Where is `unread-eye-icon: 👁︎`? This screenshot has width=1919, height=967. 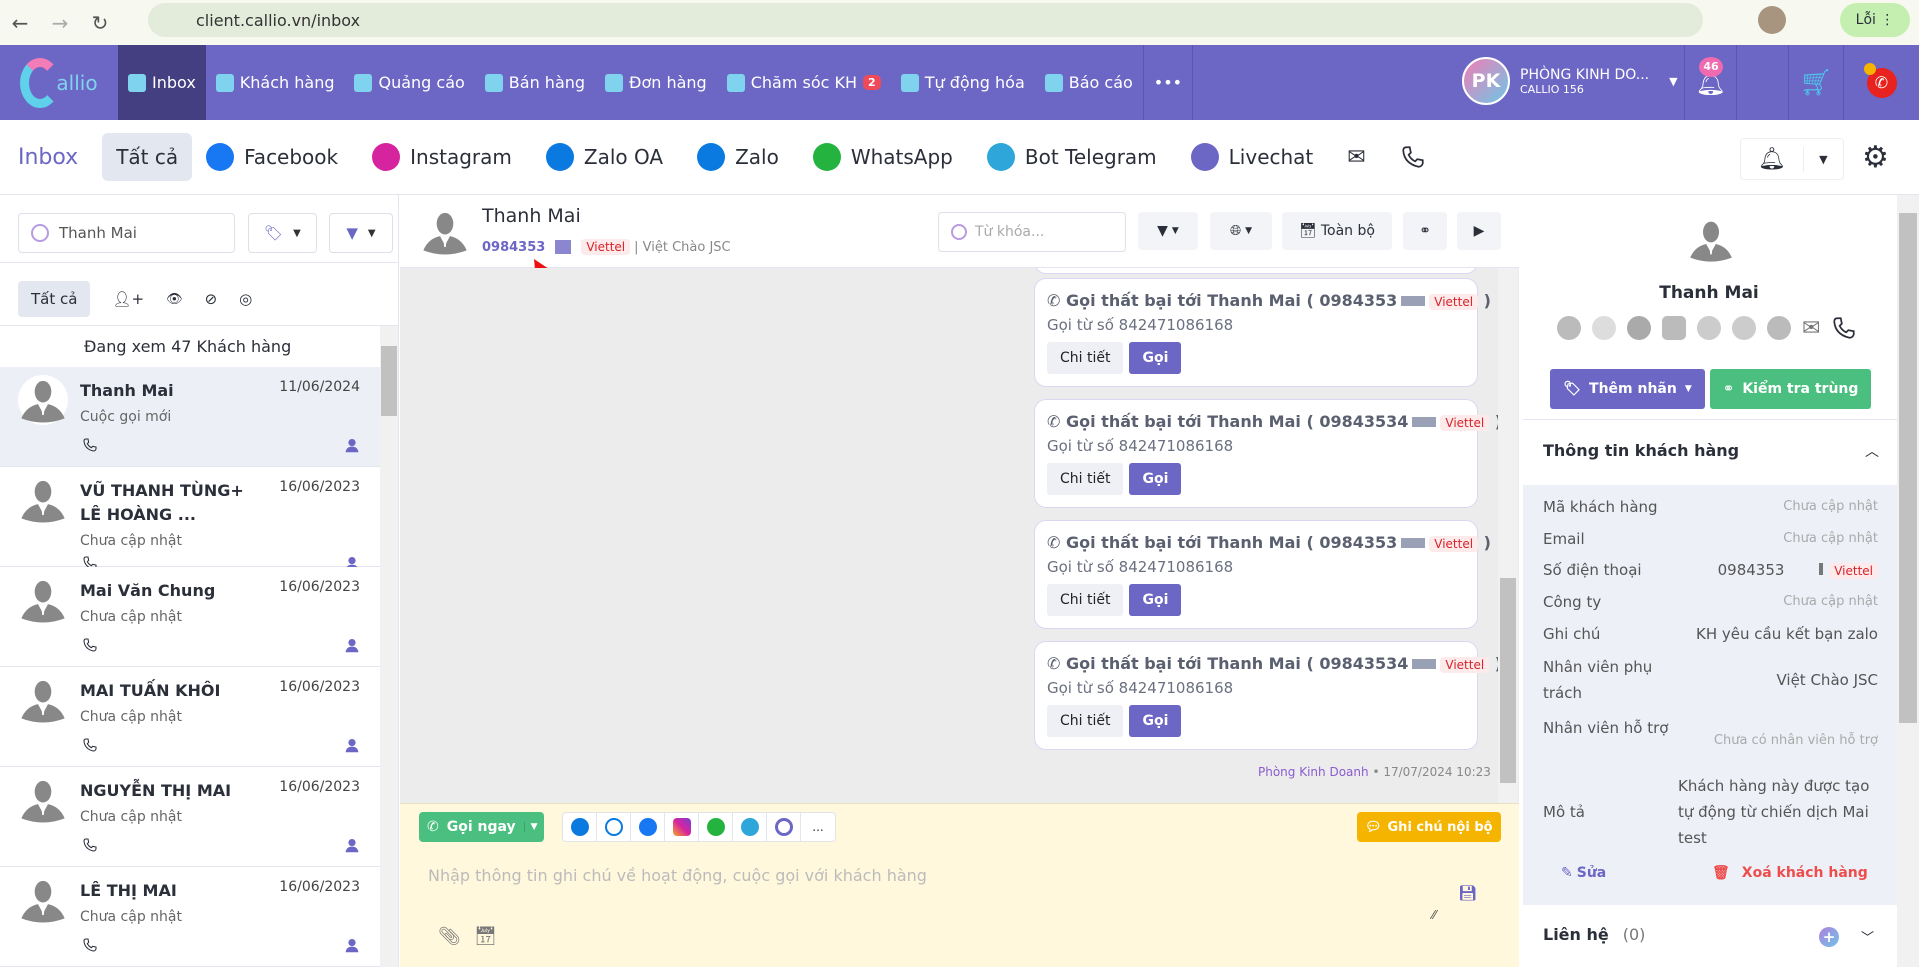
unread-eye-icon: 👁︎ is located at coordinates (174, 299).